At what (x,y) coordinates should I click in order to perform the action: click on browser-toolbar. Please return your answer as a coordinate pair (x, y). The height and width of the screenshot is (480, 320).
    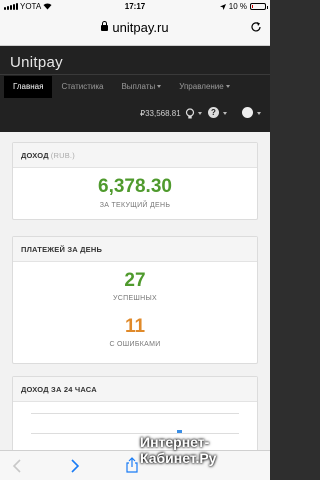
    Looking at the image, I should click on (135, 465).